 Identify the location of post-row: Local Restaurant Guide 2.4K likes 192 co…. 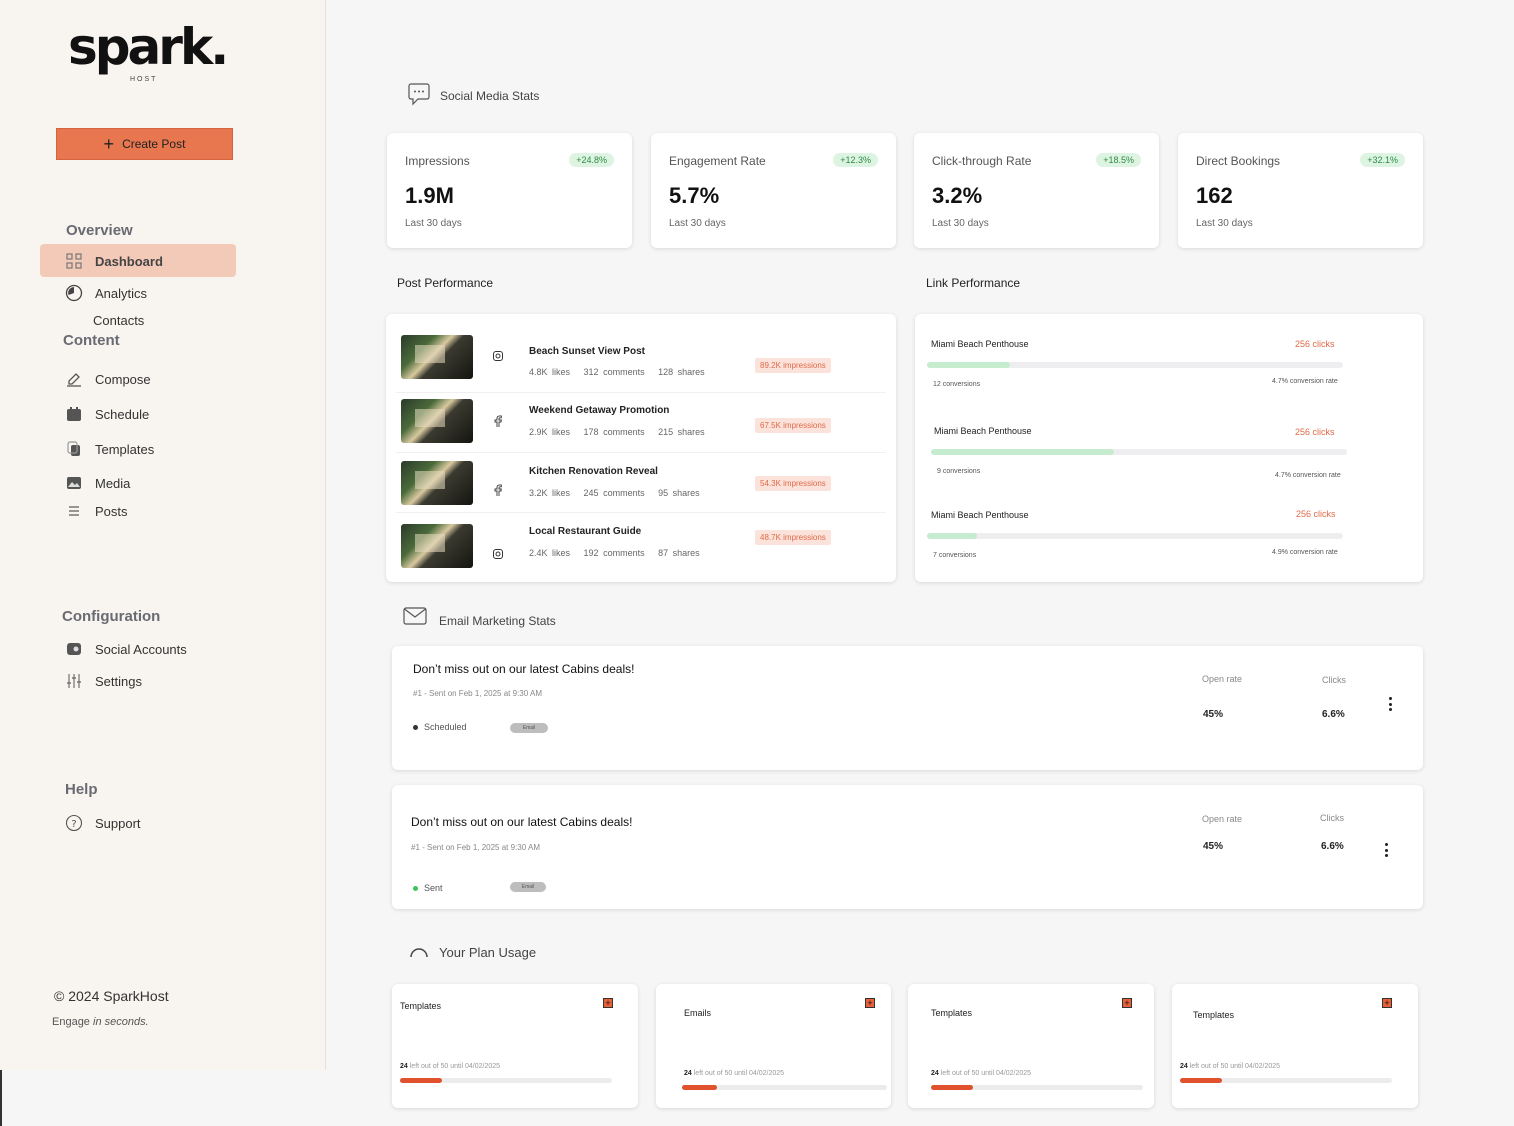
(641, 542).